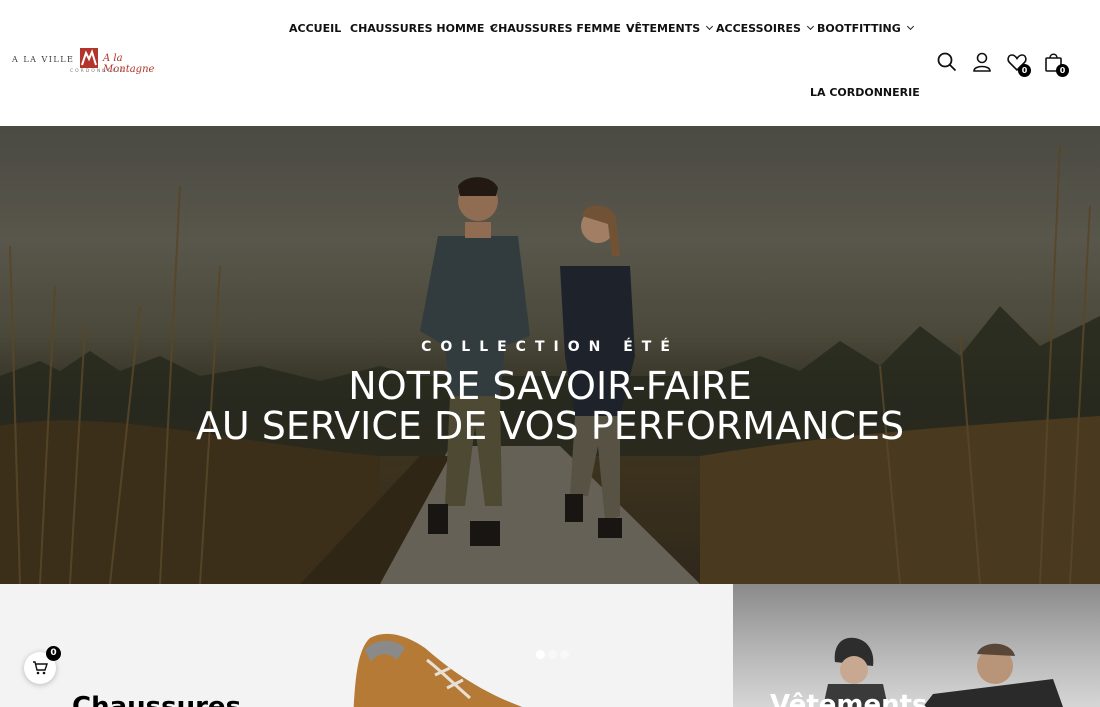  I want to click on category-title-clothing: Vêtements, so click(849, 698).